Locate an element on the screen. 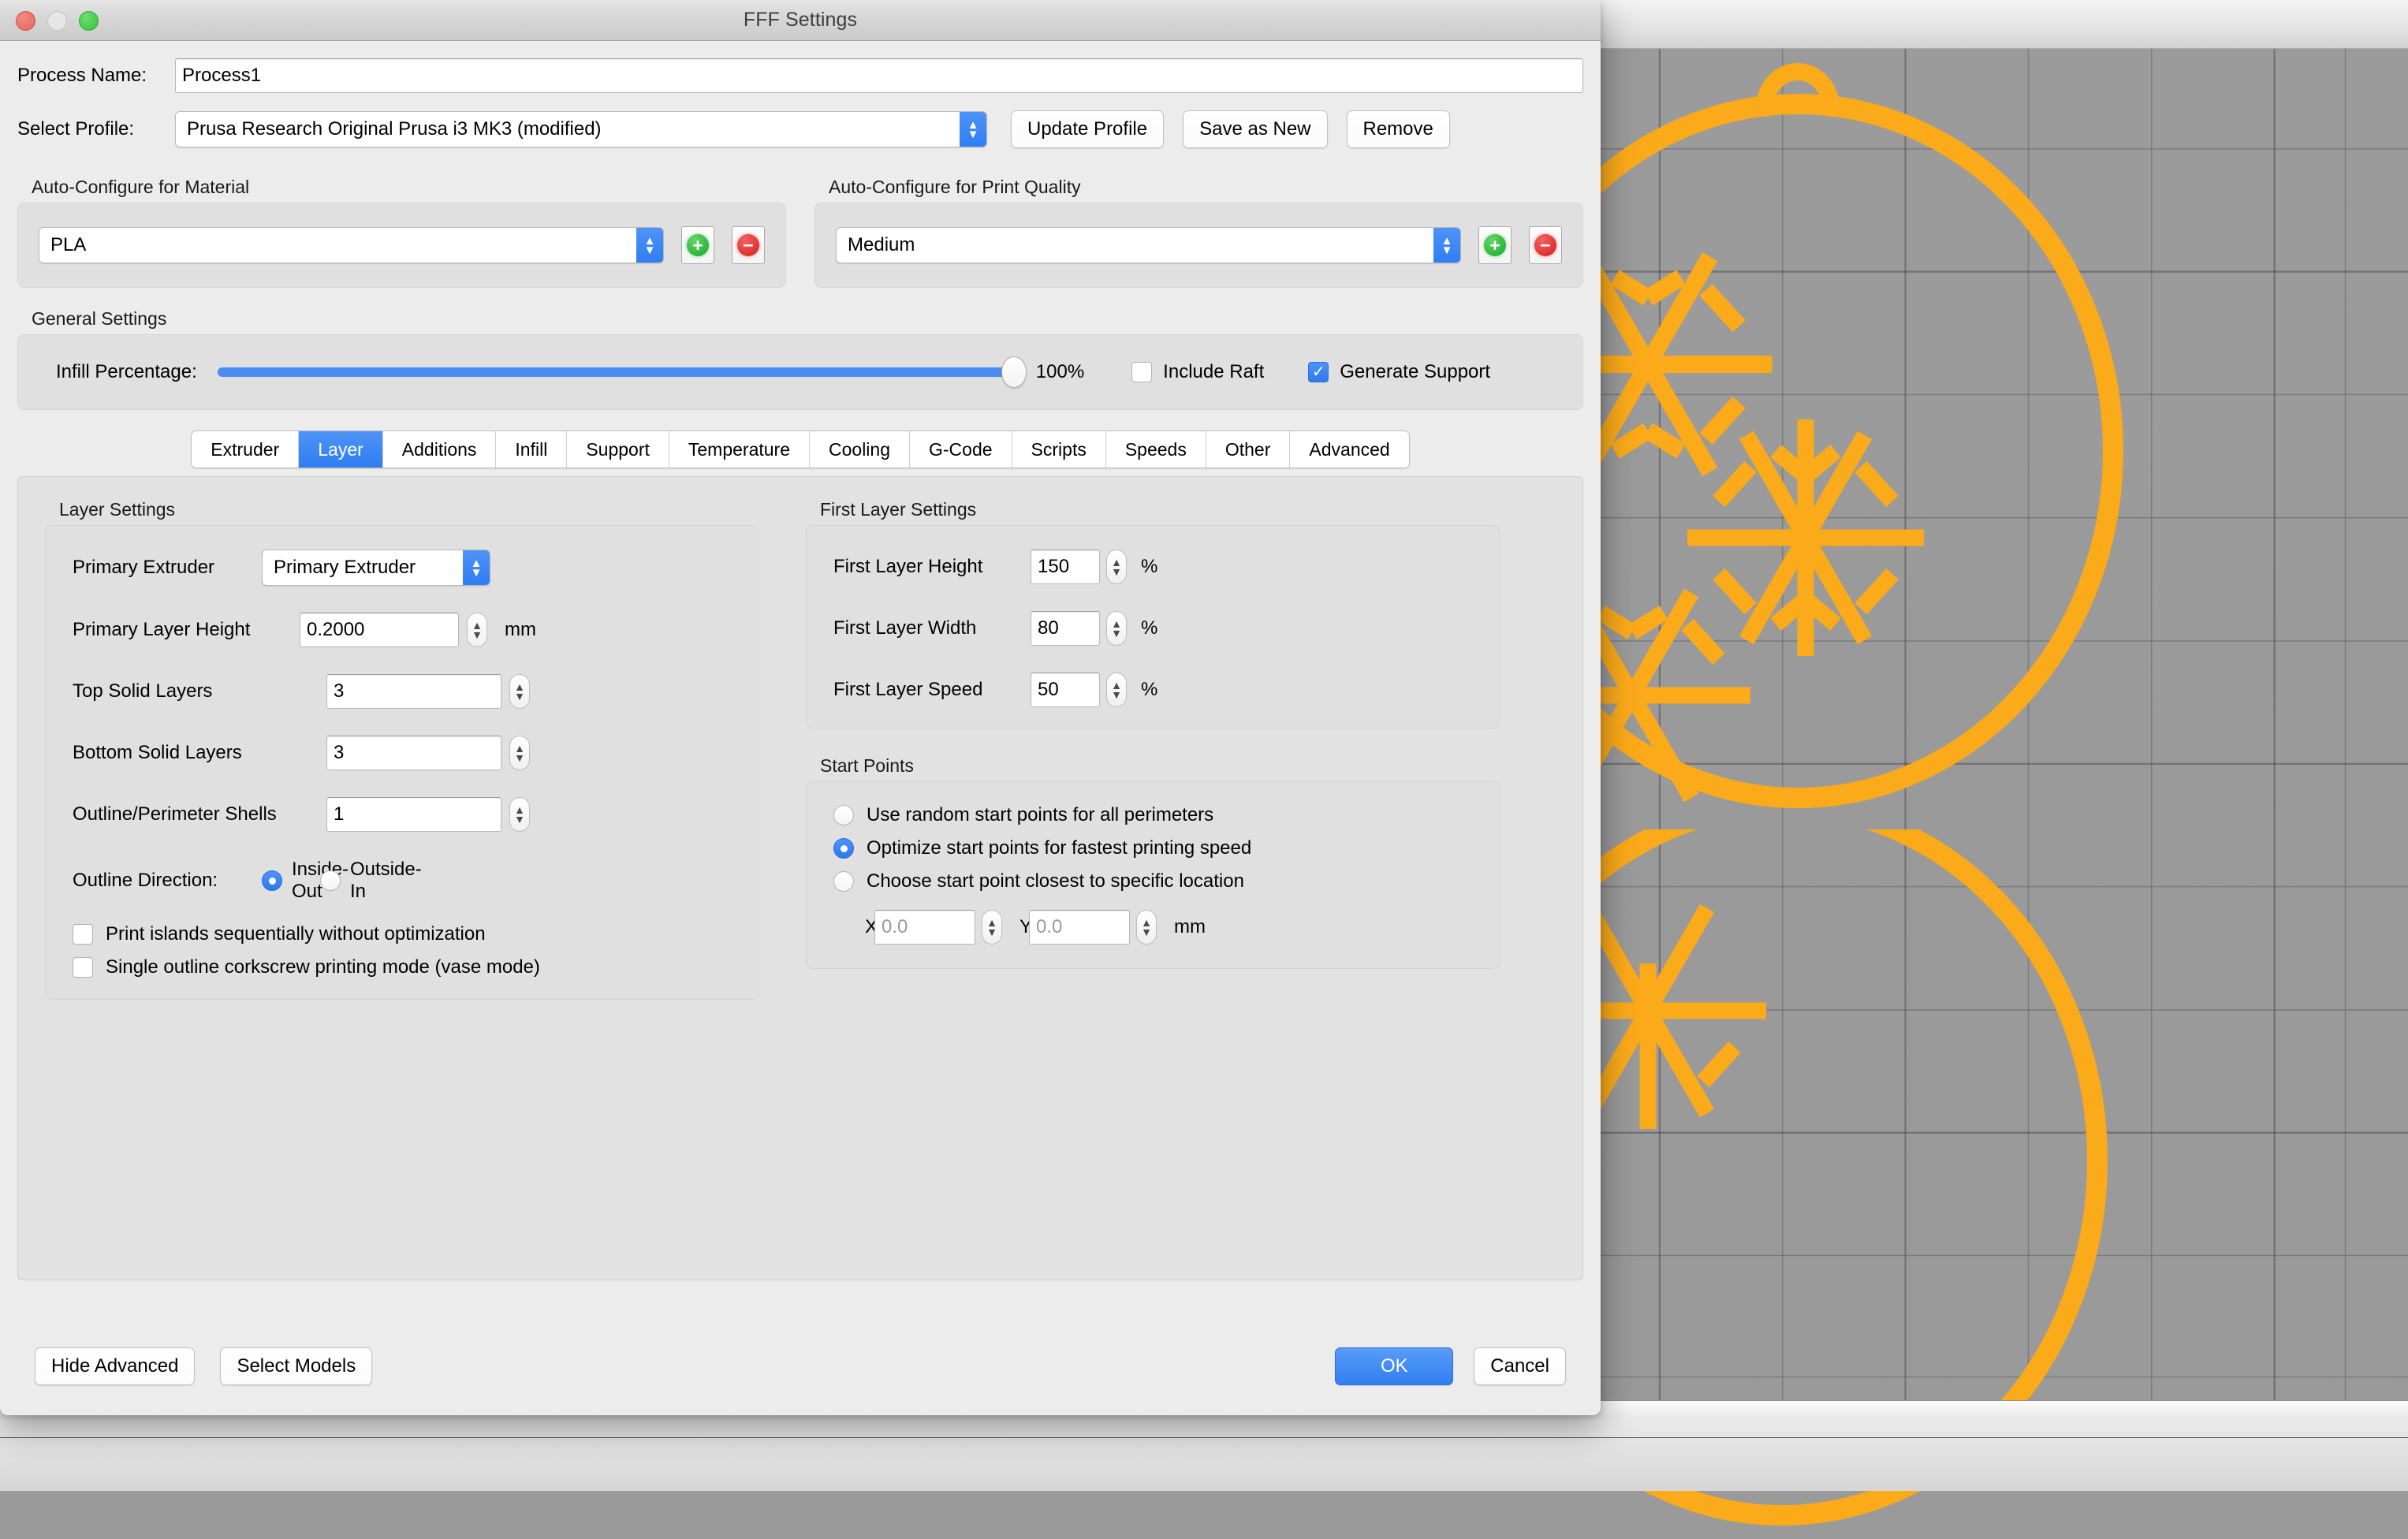  dialog-titlebar: FFF Settings is located at coordinates (800, 20).